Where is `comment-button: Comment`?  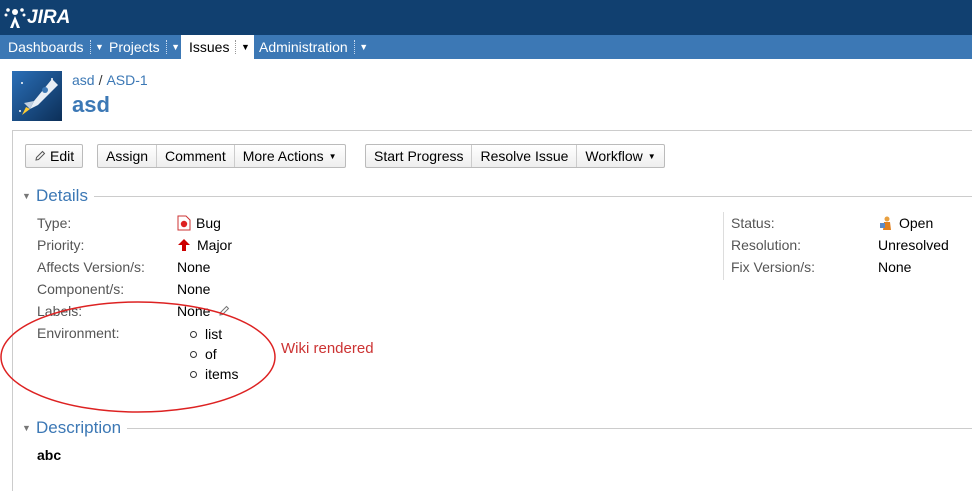 comment-button: Comment is located at coordinates (196, 156).